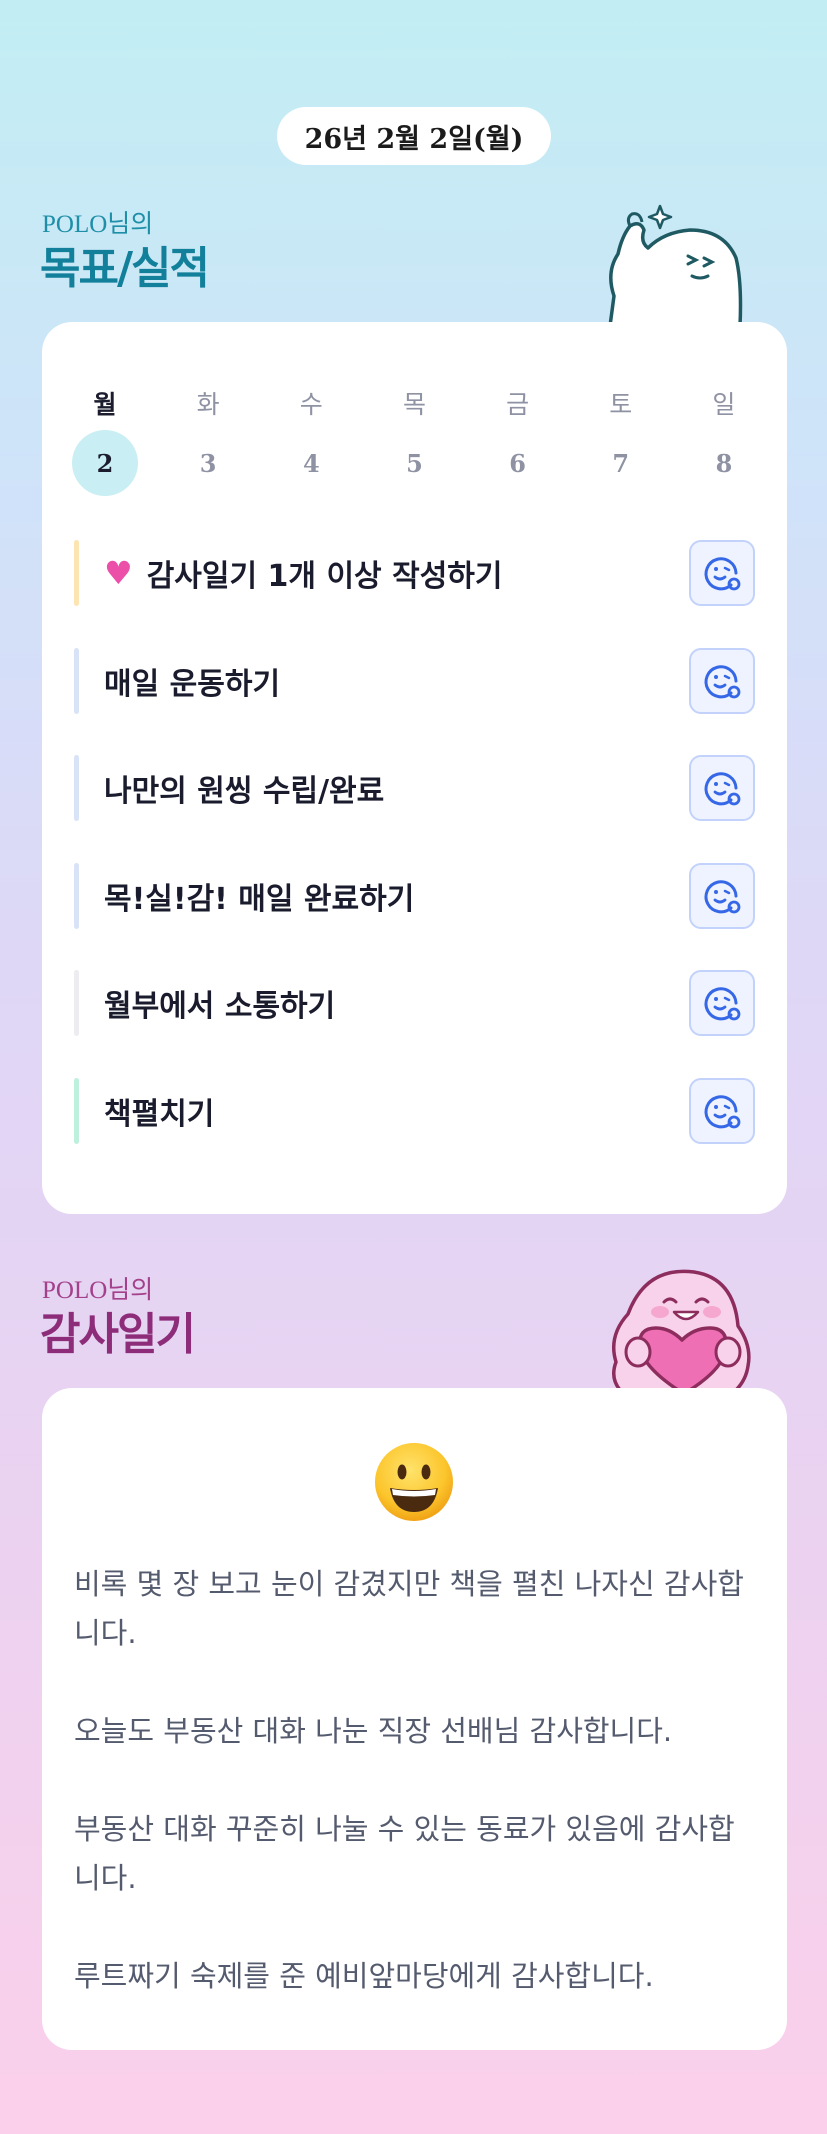 Image resolution: width=827 pixels, height=2134 pixels. I want to click on date-cell: 5, so click(414, 463).